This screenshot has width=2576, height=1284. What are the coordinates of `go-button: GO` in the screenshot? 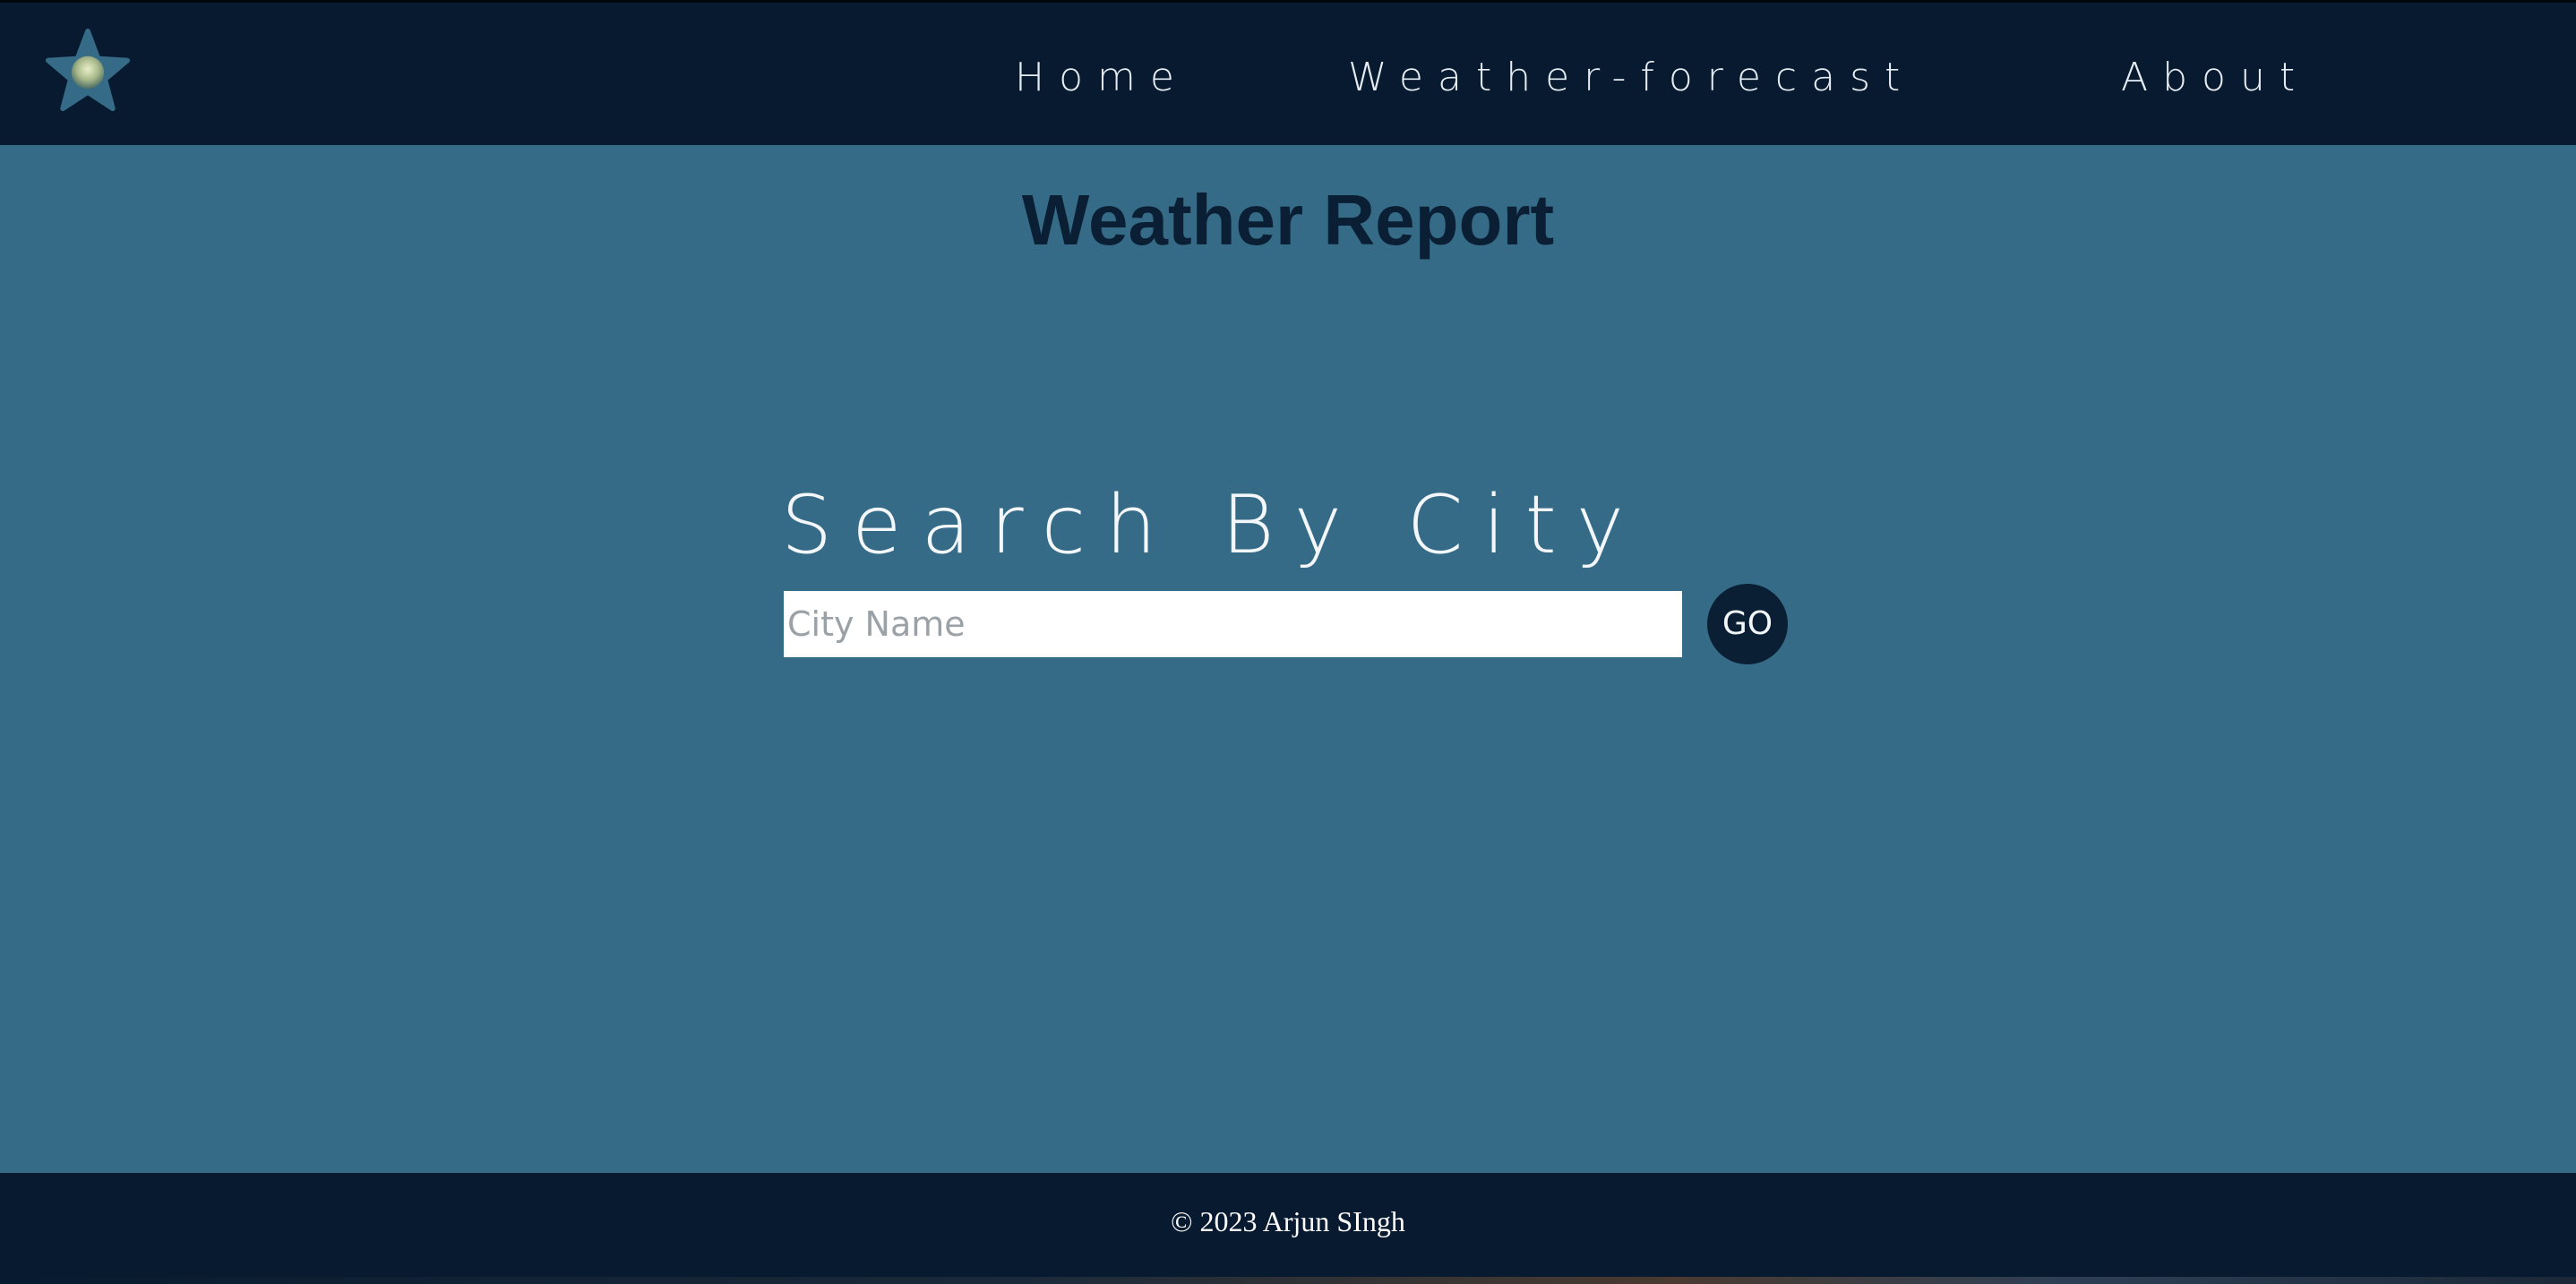 It's located at (1747, 624).